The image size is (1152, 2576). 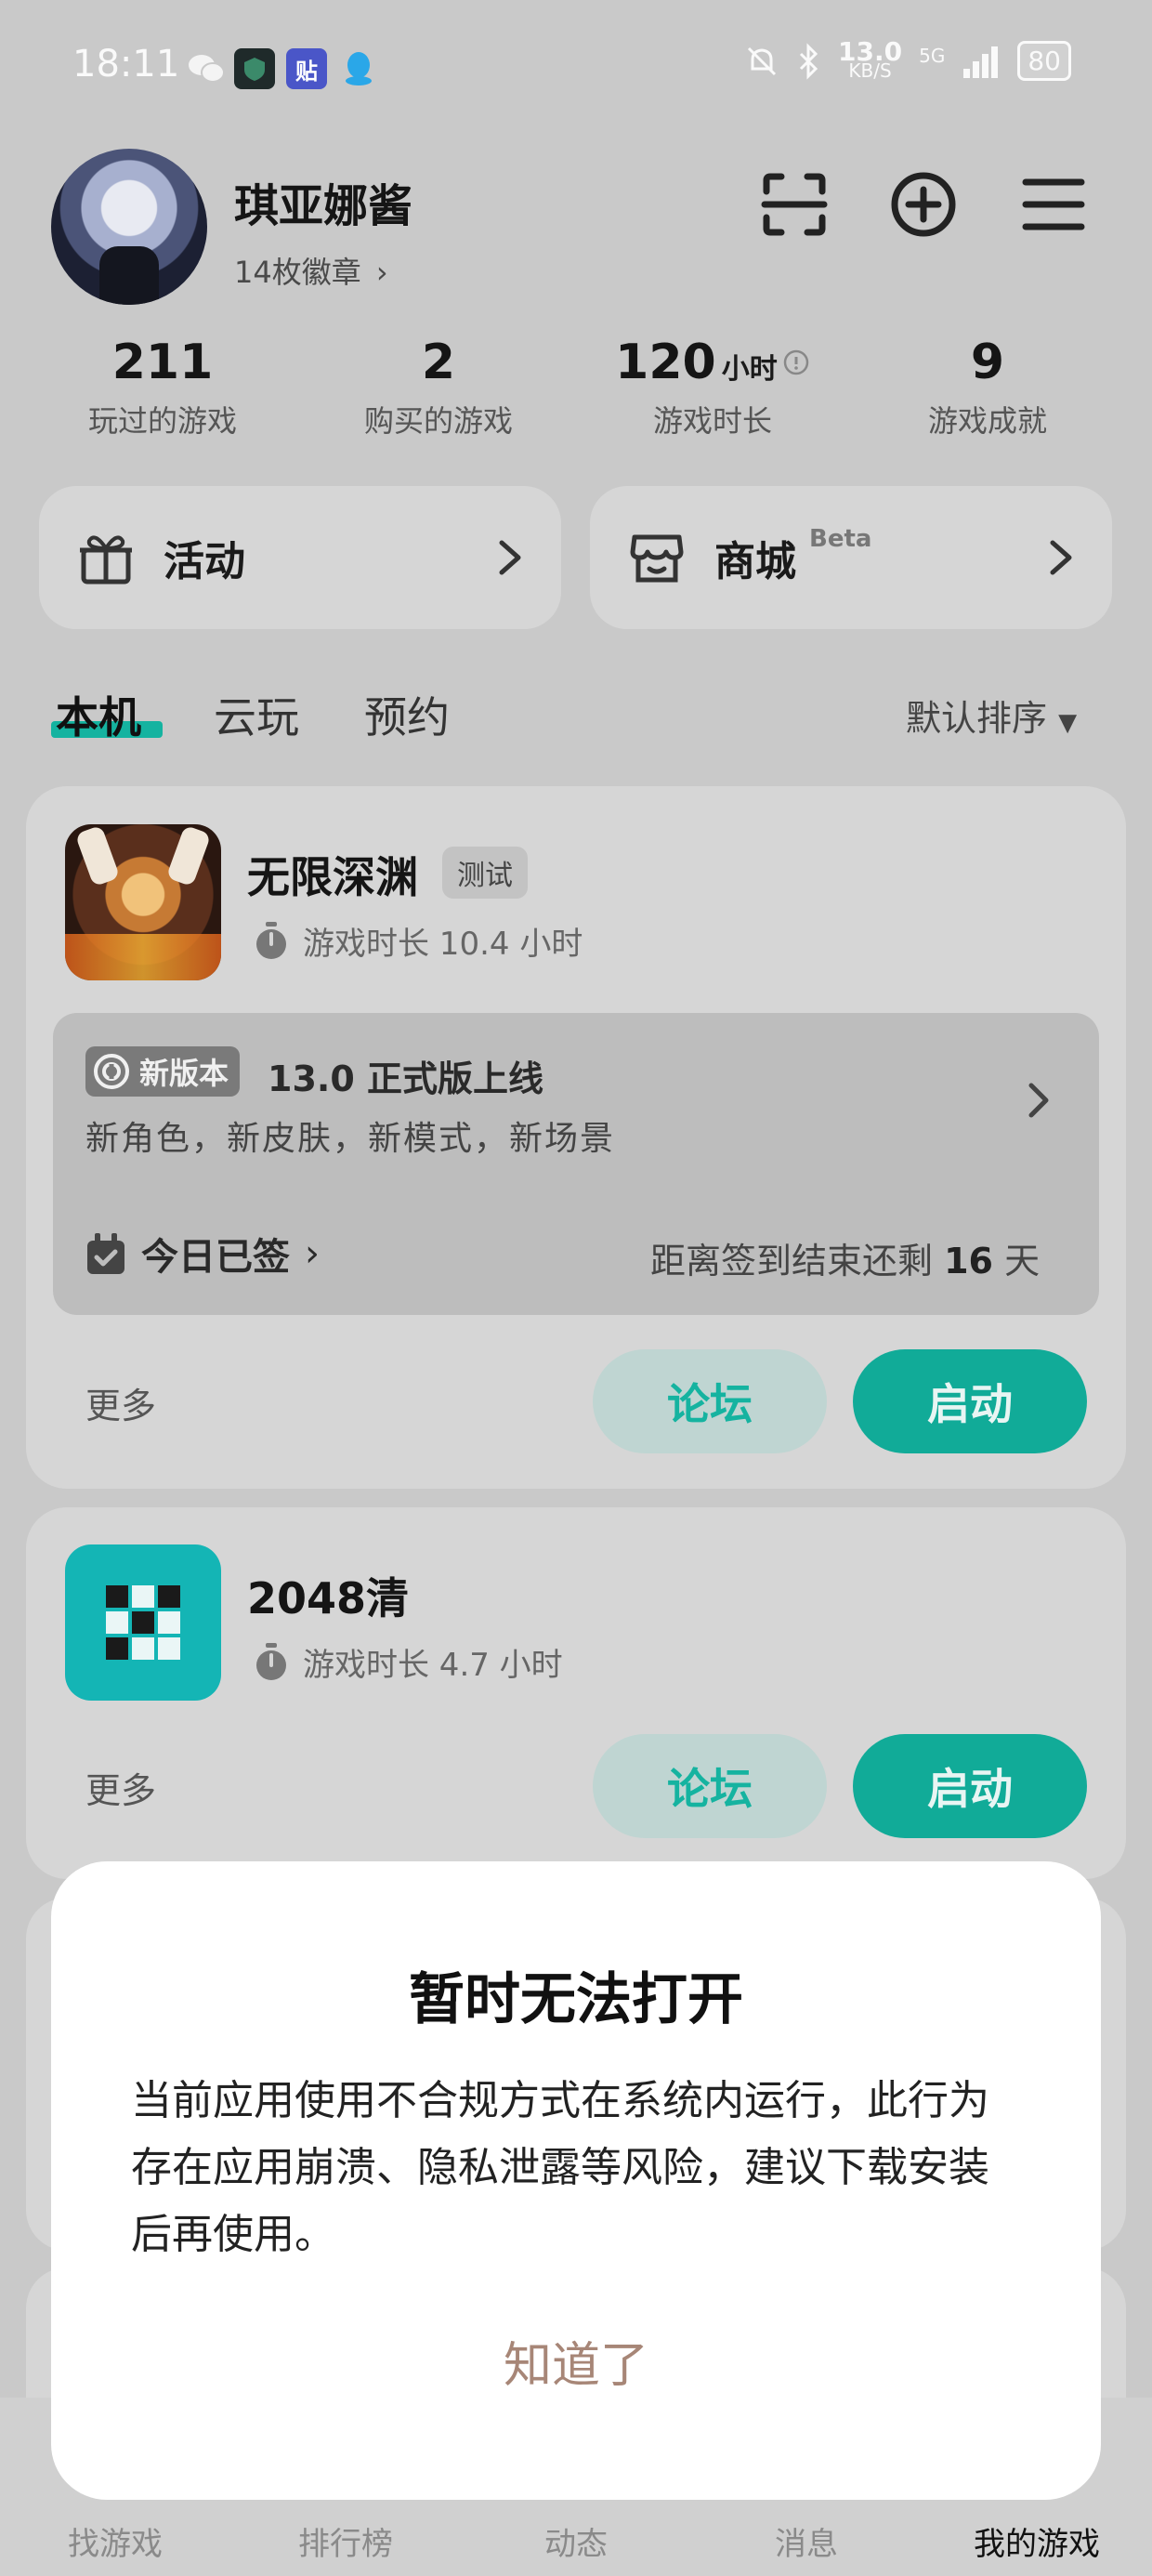 I want to click on countdown-suffix: 天, so click(x=1023, y=1261).